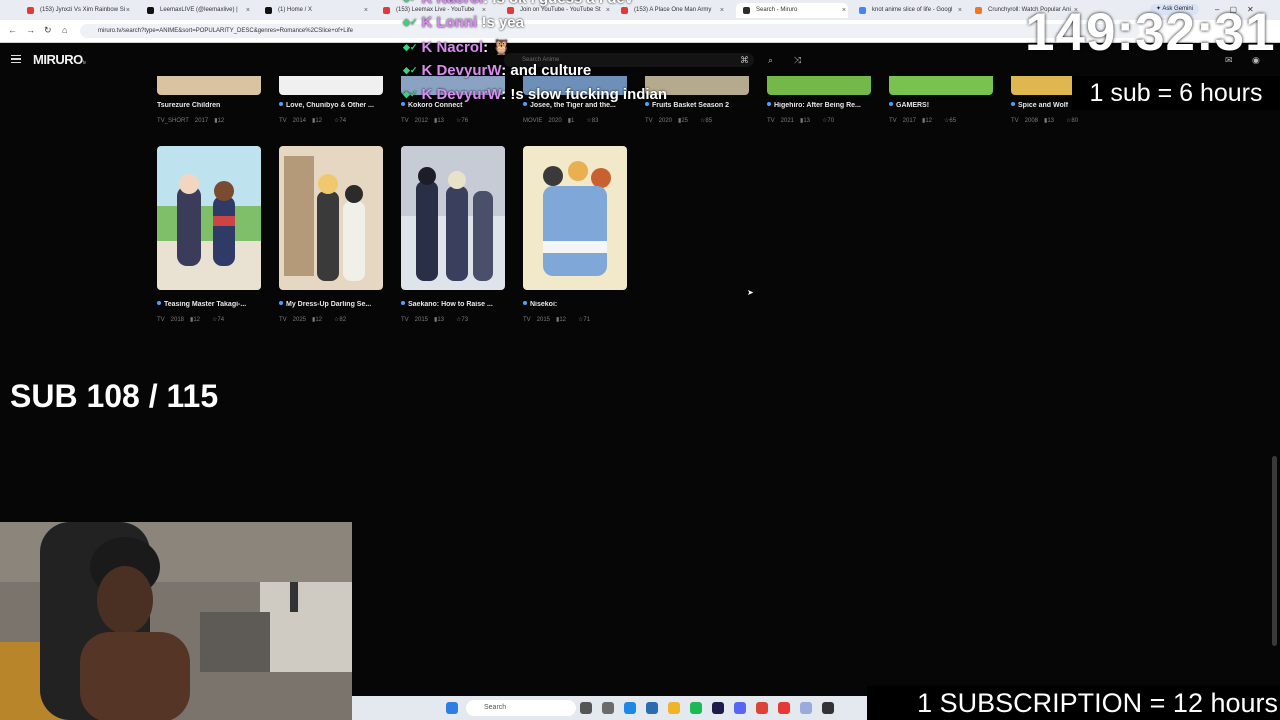  What do you see at coordinates (210, 113) in the screenshot?
I see `anime-card: Tsurezure Children TV_SHORT 2017 ▮12` at bounding box center [210, 113].